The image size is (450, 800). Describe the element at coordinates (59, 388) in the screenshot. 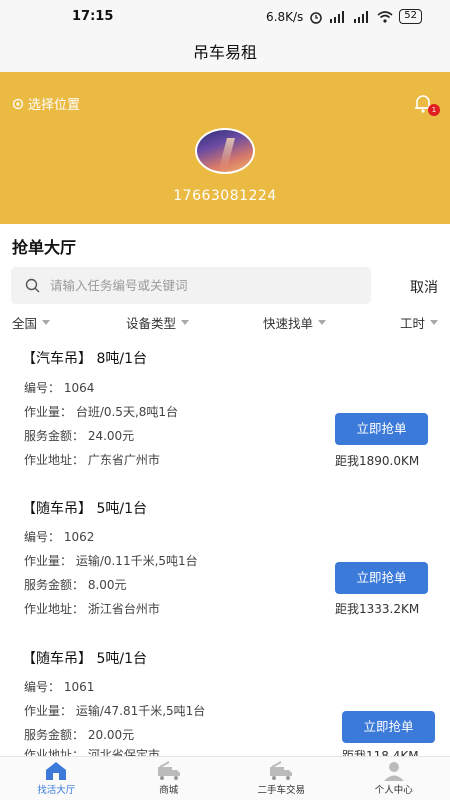

I see `order-id: 编号： 1064` at that location.